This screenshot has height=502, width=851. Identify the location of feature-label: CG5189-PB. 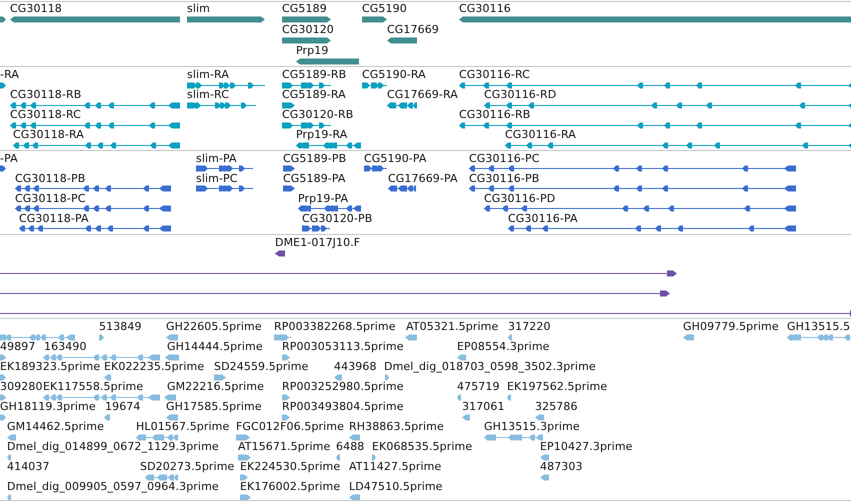
(314, 158).